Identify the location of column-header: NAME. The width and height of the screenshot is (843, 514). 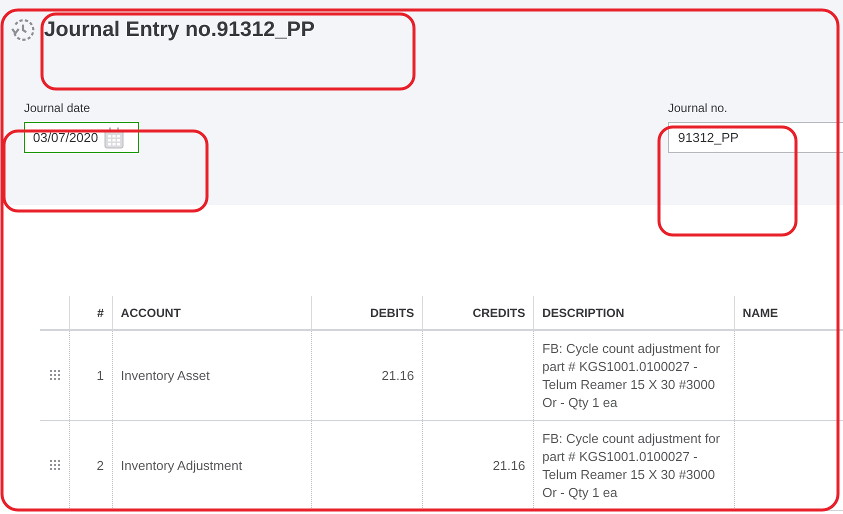
(788, 313).